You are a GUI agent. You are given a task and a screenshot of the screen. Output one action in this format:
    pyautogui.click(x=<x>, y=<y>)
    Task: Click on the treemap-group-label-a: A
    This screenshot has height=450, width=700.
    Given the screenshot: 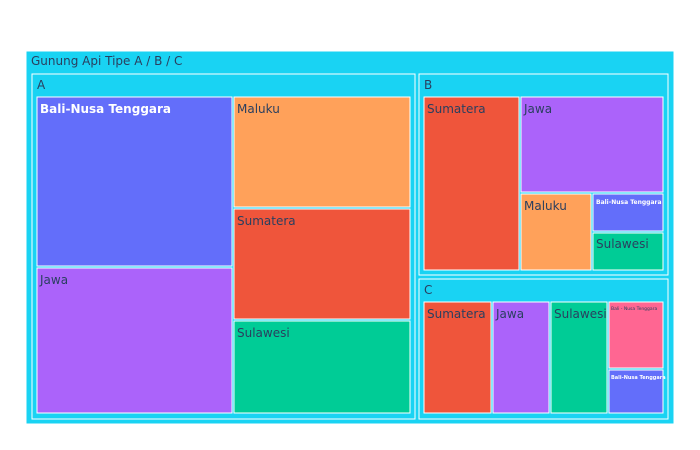 What is the action you would take?
    pyautogui.click(x=41, y=85)
    